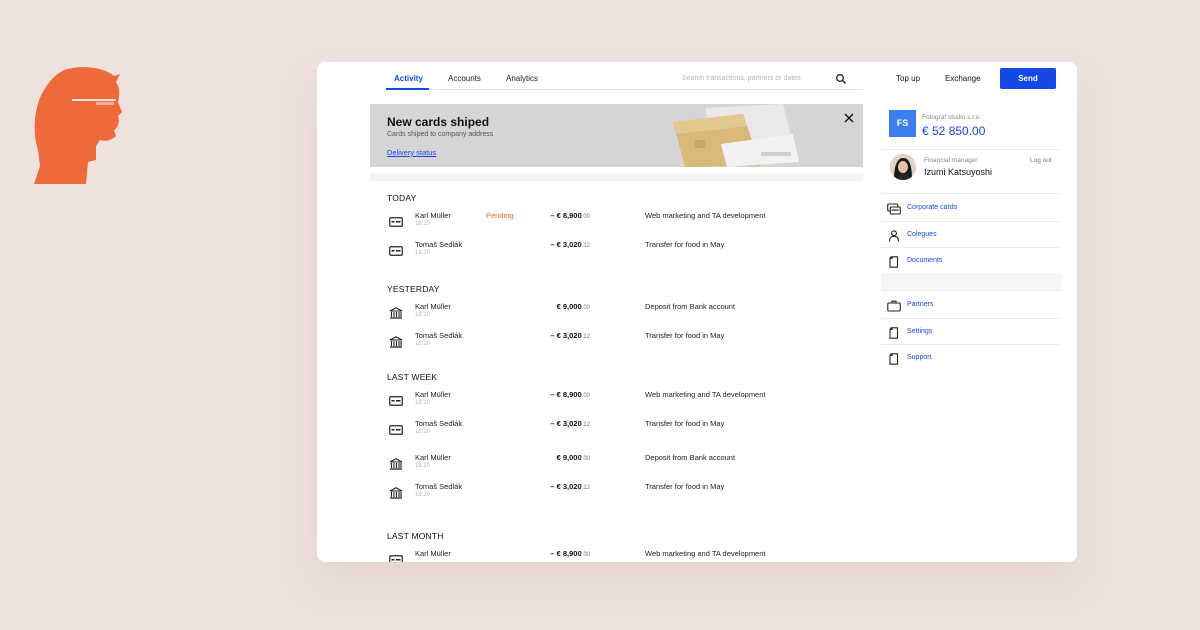  Describe the element at coordinates (407, 89) in the screenshot. I see `active-tab-indicator` at that location.